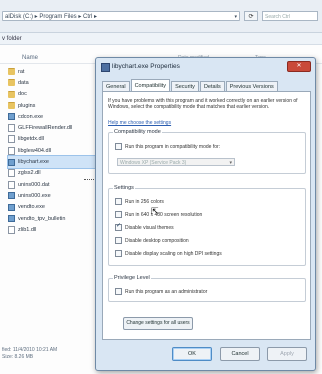 The image size is (322, 374). Describe the element at coordinates (23, 82) in the screenshot. I see `file-name: data` at that location.